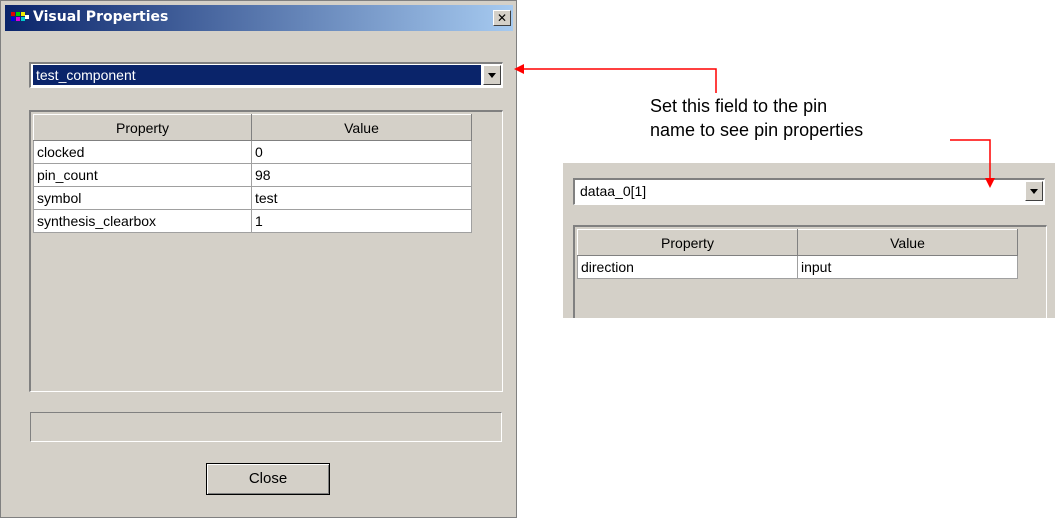 The height and width of the screenshot is (518, 1055). Describe the element at coordinates (972, 163) in the screenshot. I see `arrow-to-pin-select` at that location.